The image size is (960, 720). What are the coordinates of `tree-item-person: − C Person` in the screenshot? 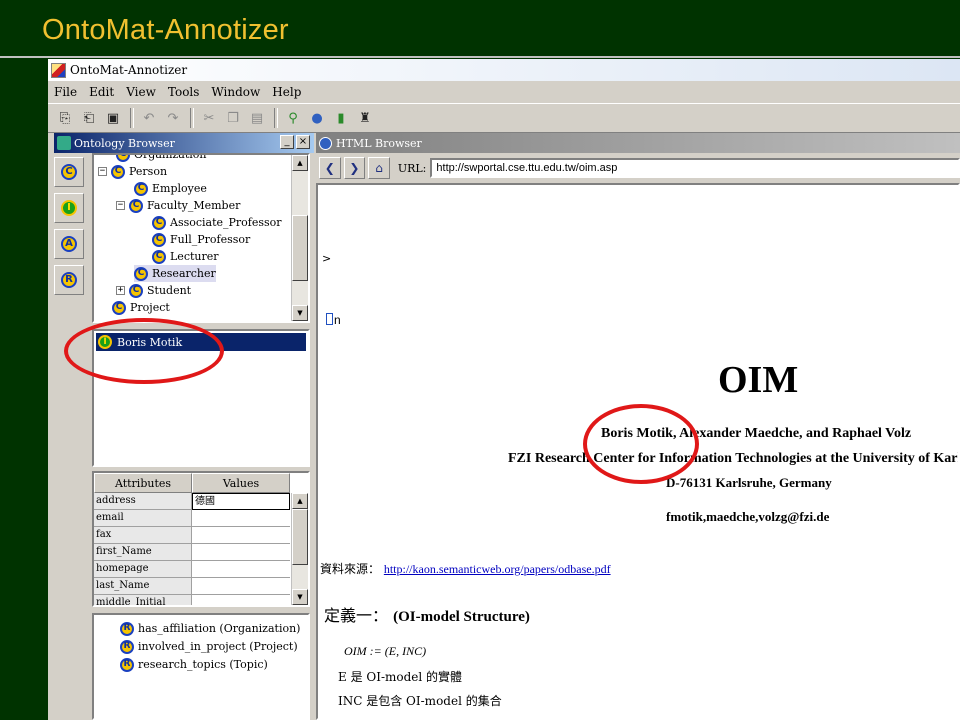 It's located at (132, 171).